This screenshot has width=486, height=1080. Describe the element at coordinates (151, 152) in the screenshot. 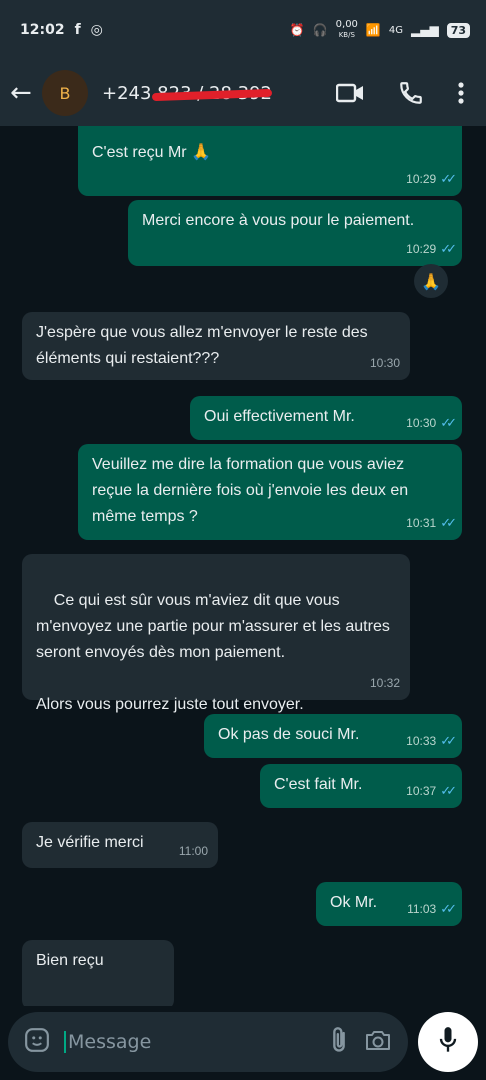

I see `message-text: C'est reçu Mr 🙏` at that location.